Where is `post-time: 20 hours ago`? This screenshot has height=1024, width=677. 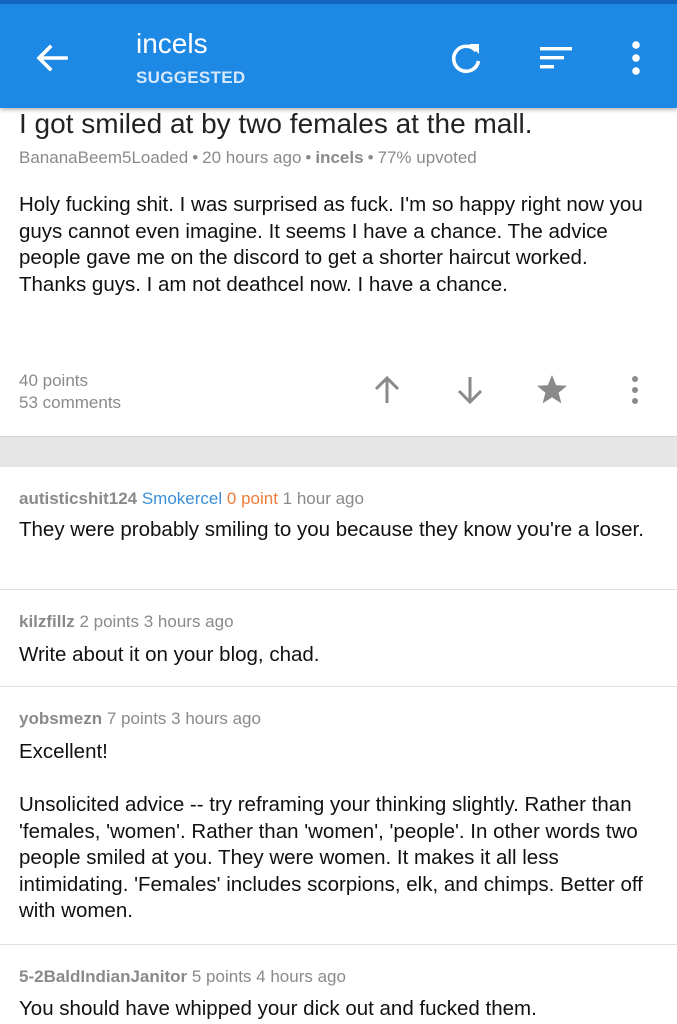 post-time: 20 hours ago is located at coordinates (252, 157).